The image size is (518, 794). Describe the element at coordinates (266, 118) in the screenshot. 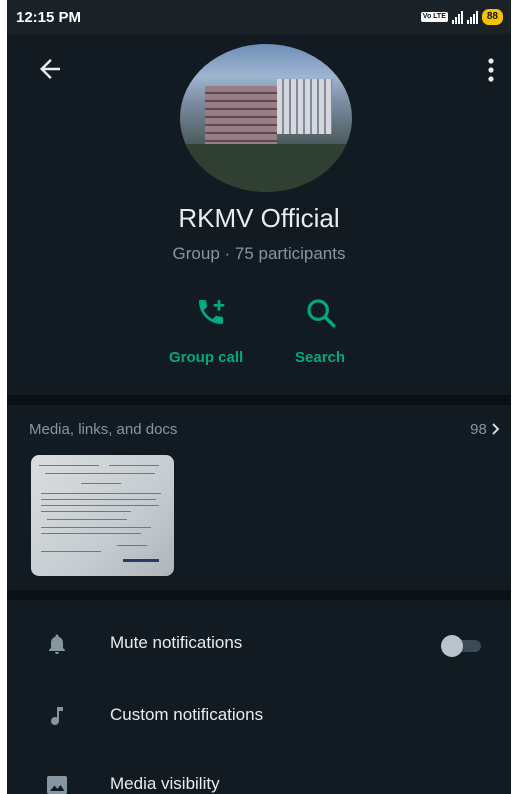

I see `group-avatar` at that location.